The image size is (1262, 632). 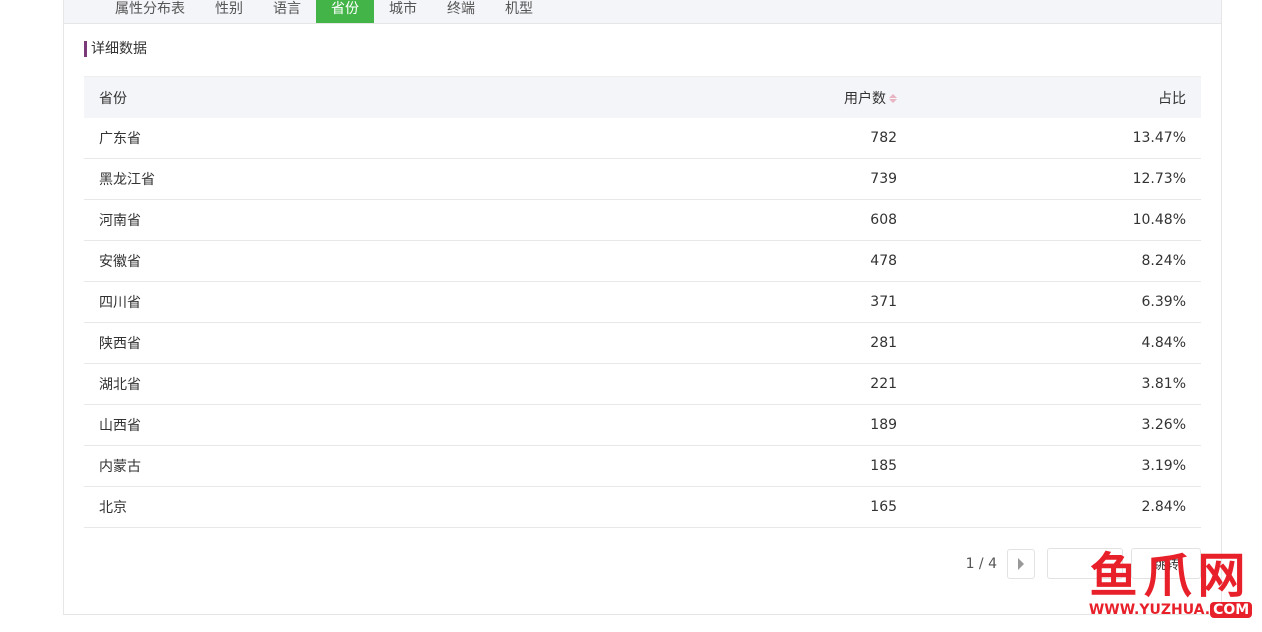 I want to click on watermark-url: WWW.YUZHUA. COM, so click(x=1170, y=610).